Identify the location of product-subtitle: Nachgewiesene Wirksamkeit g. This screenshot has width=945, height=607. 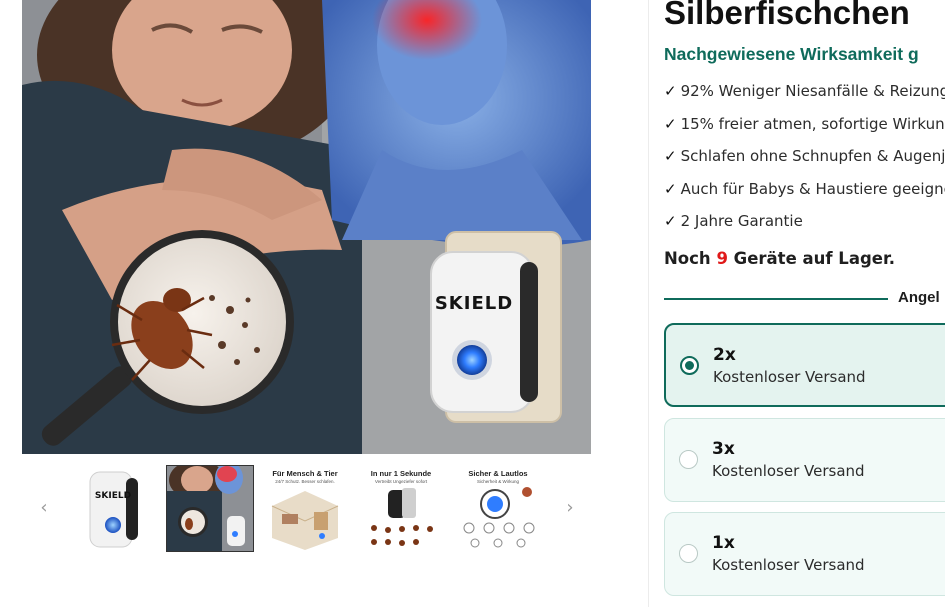
(791, 54).